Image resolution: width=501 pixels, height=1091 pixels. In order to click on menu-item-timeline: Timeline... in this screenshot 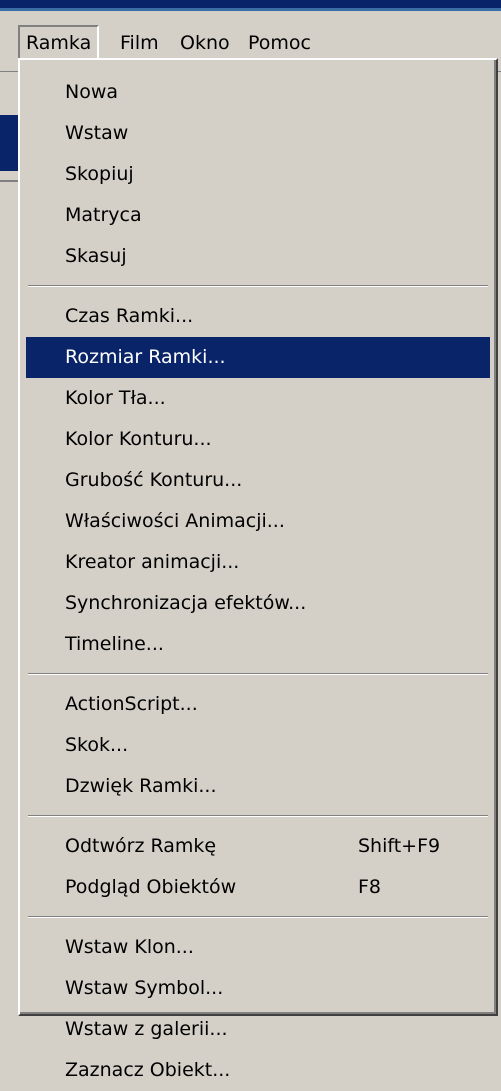, I will do `click(258, 644)`.